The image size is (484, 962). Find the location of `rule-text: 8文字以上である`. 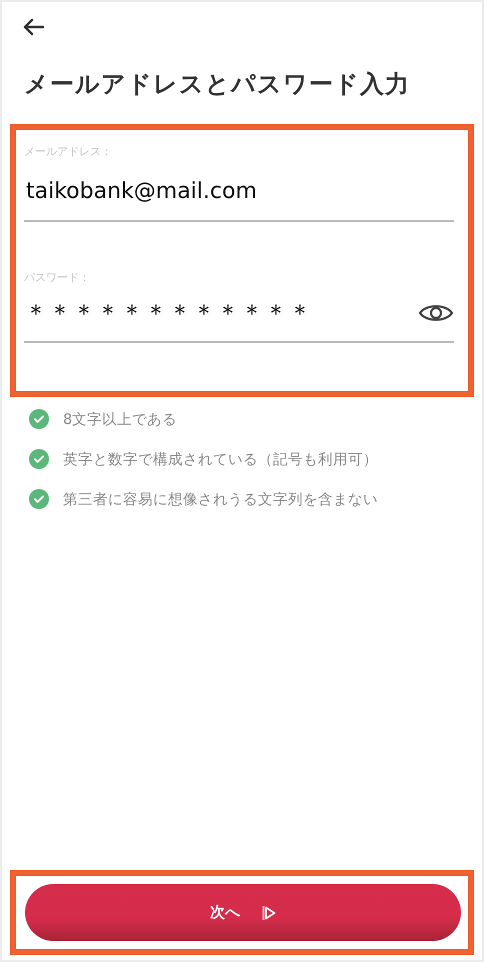

rule-text: 8文字以上である is located at coordinates (120, 419).